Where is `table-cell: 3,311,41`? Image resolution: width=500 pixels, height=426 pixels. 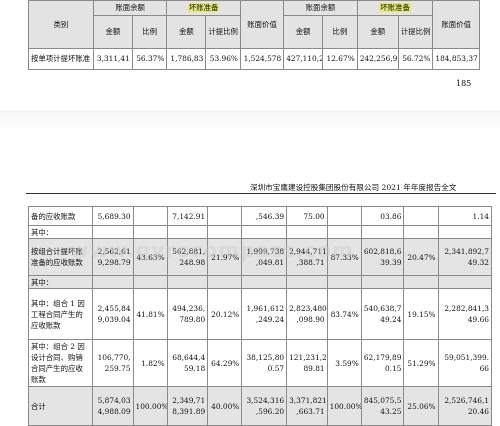
table-cell: 3,311,41 is located at coordinates (112, 59).